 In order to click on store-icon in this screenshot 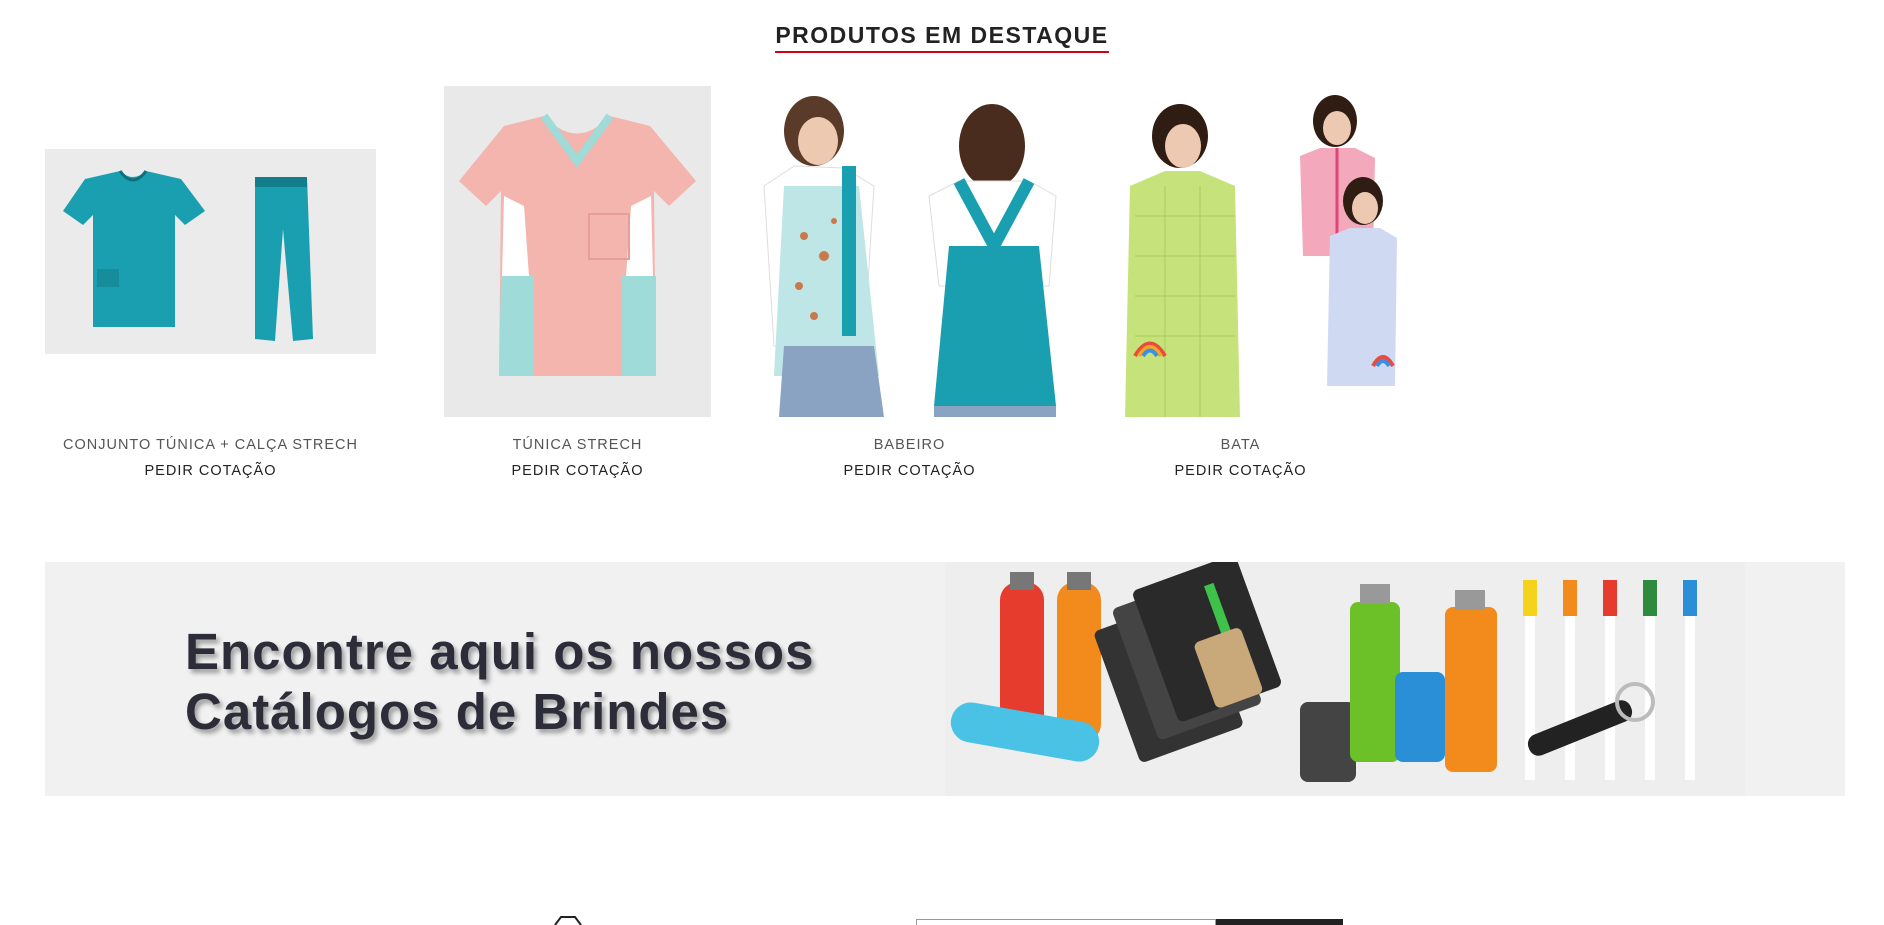, I will do `click(568, 920)`.